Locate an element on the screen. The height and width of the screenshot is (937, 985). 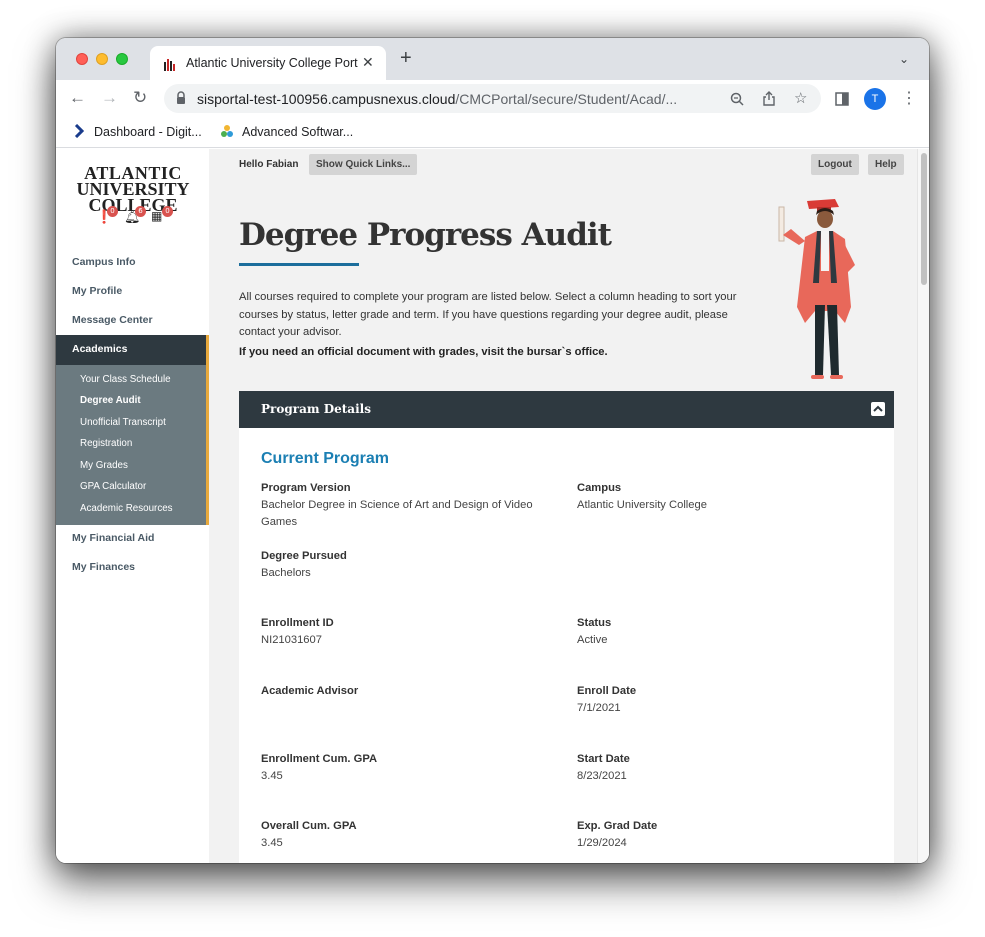
page-scrollbar is located at coordinates (923, 506).